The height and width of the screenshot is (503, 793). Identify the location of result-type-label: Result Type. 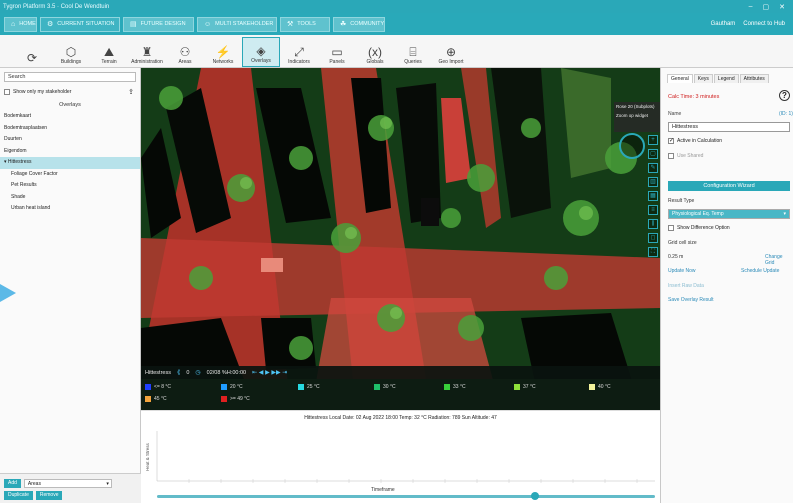
(681, 201).